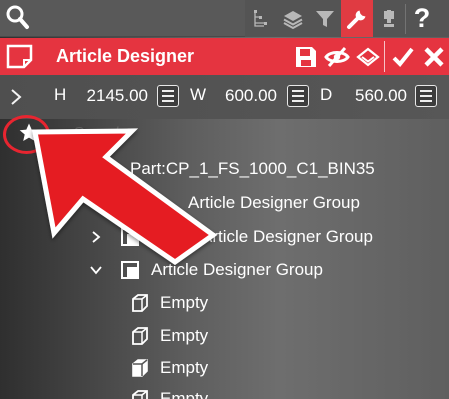  Describe the element at coordinates (336, 56) in the screenshot. I see `visibility-off-icon` at that location.